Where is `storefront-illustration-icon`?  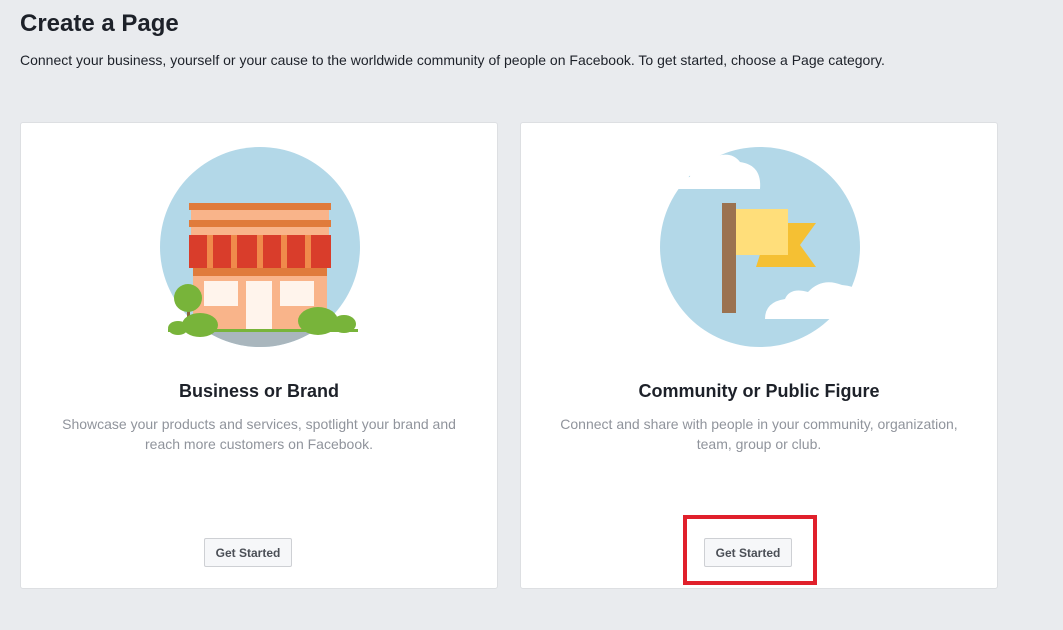 storefront-illustration-icon is located at coordinates (260, 247).